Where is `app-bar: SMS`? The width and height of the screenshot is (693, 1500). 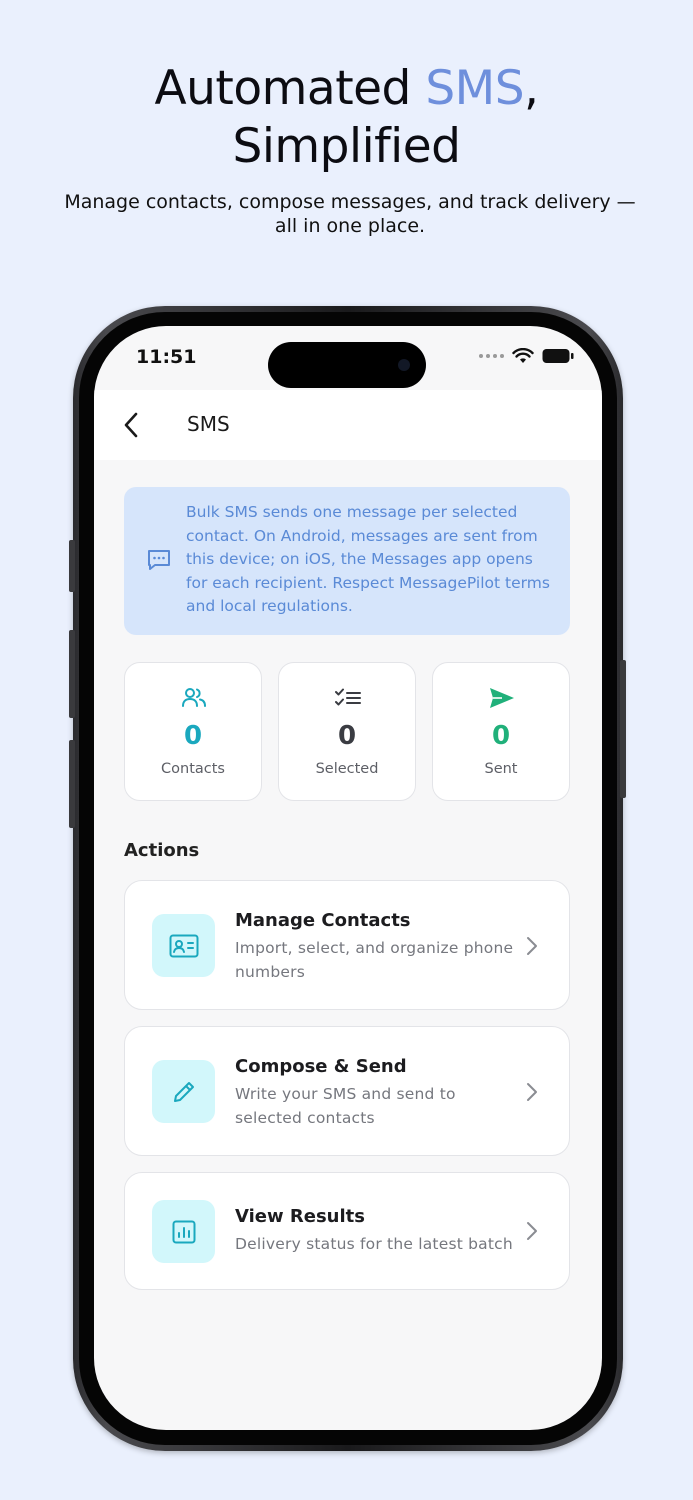 app-bar: SMS is located at coordinates (348, 425).